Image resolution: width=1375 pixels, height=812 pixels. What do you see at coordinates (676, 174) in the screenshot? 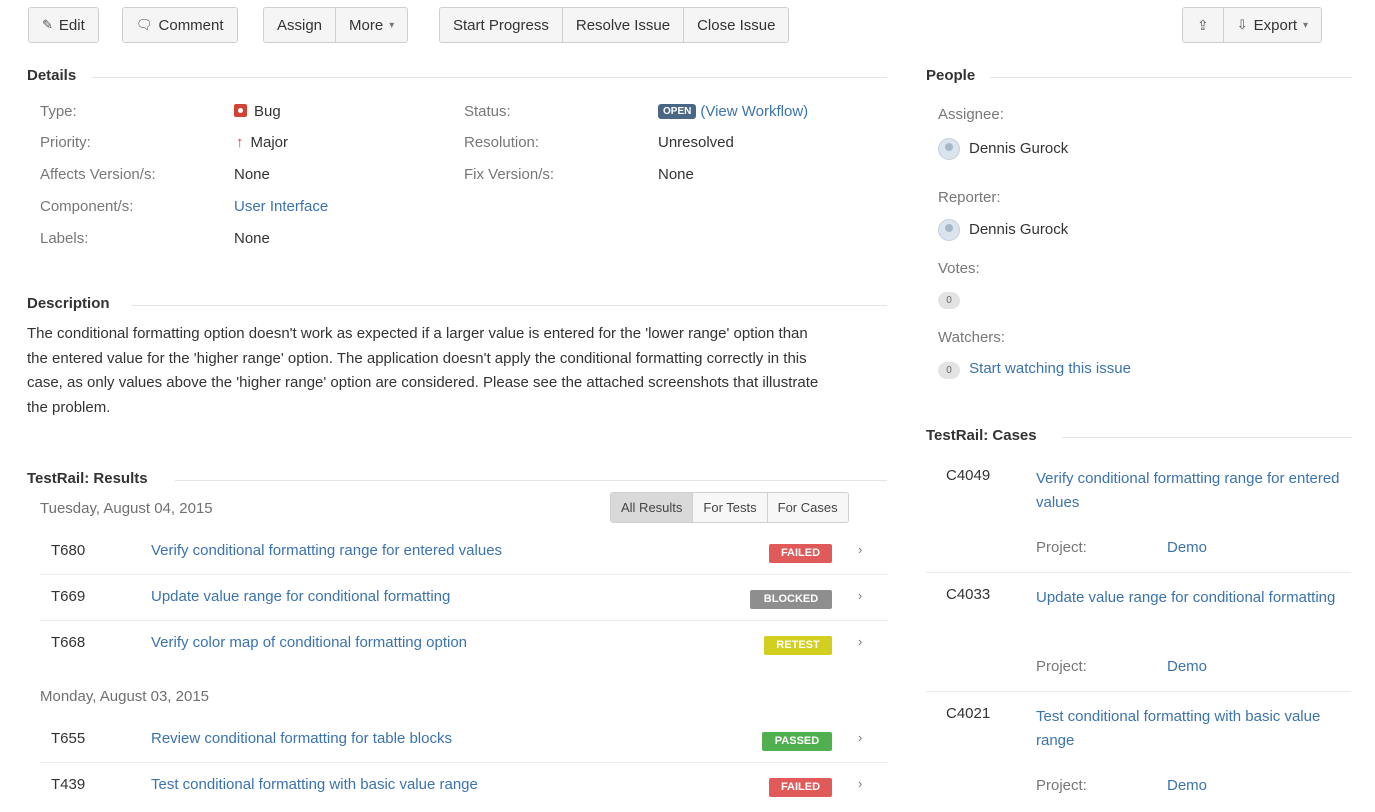
I see `fix-version-value: None` at bounding box center [676, 174].